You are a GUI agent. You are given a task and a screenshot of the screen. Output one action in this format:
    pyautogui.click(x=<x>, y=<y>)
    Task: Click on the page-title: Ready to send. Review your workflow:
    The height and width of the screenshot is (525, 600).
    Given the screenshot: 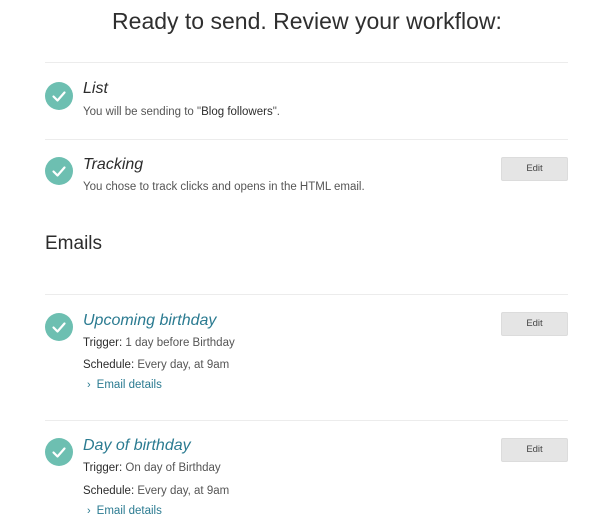 What is the action you would take?
    pyautogui.click(x=307, y=21)
    